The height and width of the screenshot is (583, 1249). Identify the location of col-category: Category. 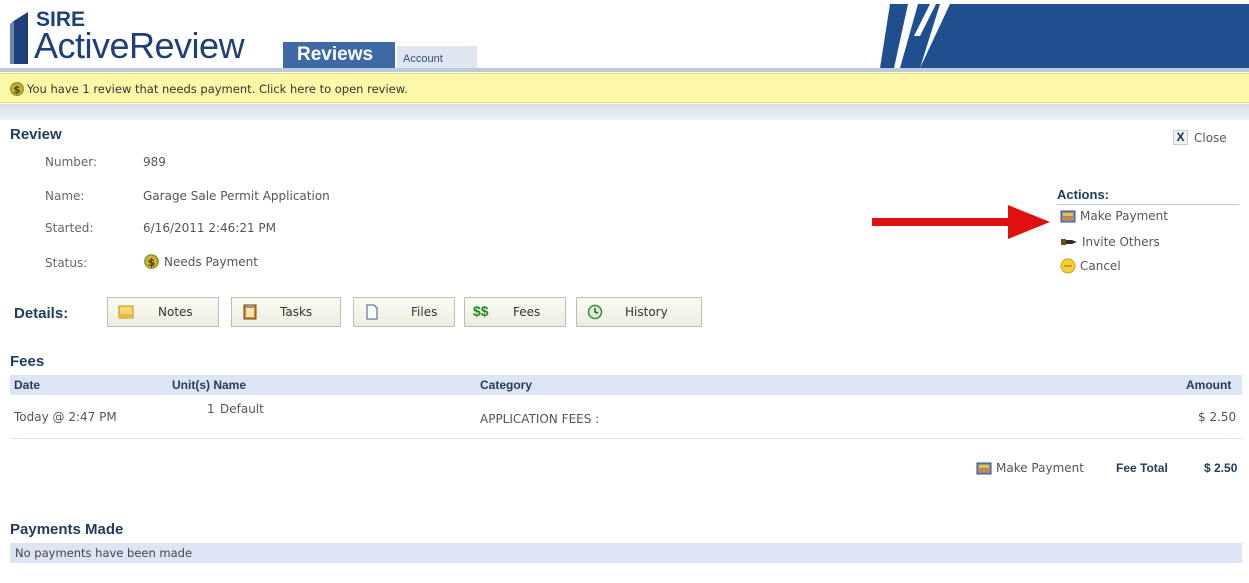
(506, 385).